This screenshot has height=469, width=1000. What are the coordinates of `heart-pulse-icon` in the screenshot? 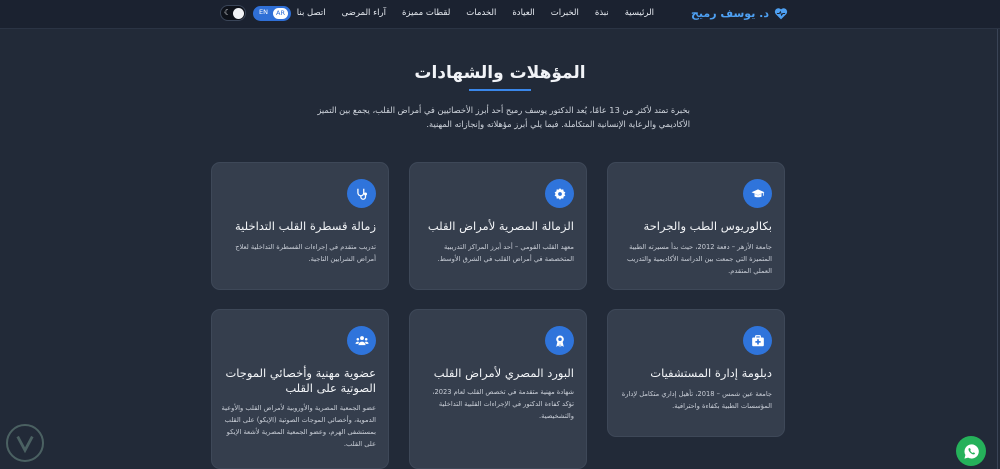 It's located at (781, 14).